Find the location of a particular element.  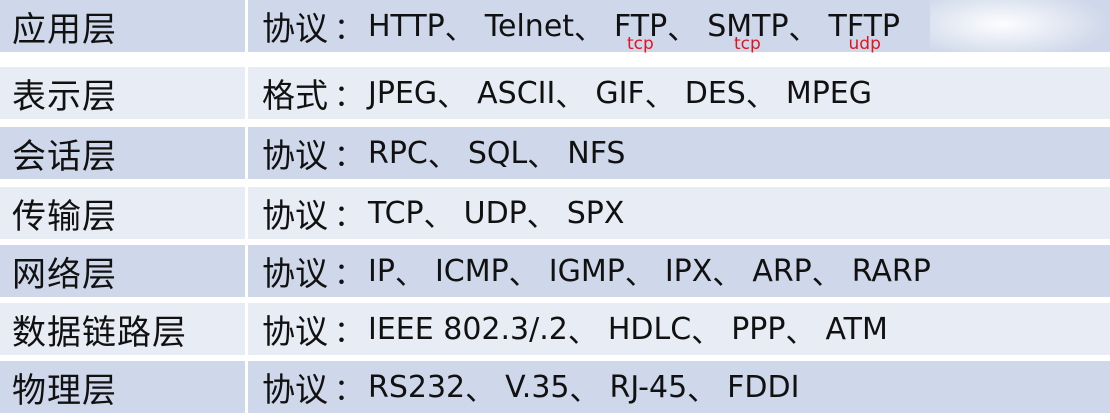

protocol-item: RJ-45 is located at coordinates (648, 387).